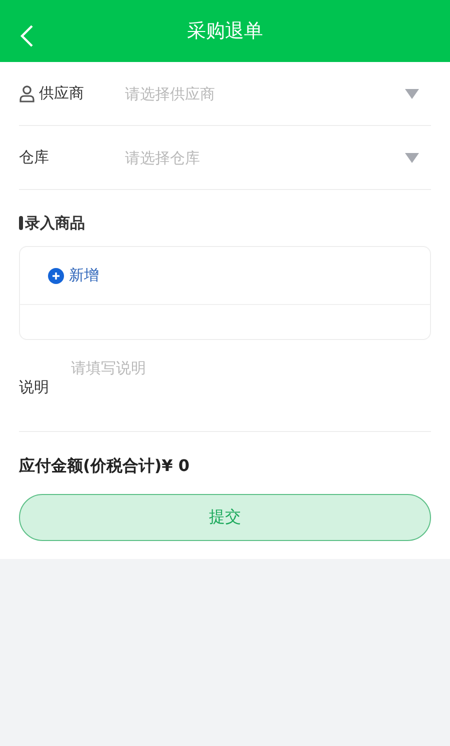  Describe the element at coordinates (56, 276) in the screenshot. I see `add-icon` at that location.